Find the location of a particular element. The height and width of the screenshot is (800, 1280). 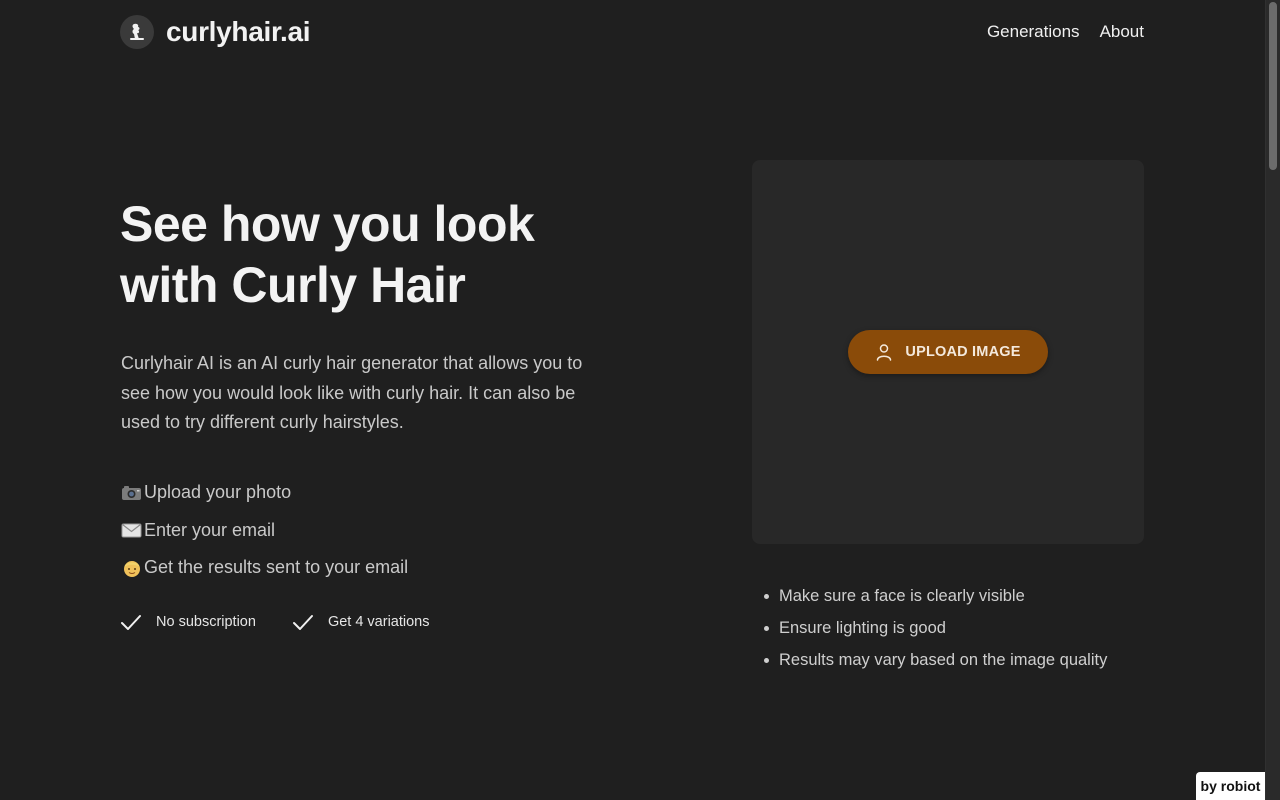

step-item: Upload your photo is located at coordinates (264, 493).